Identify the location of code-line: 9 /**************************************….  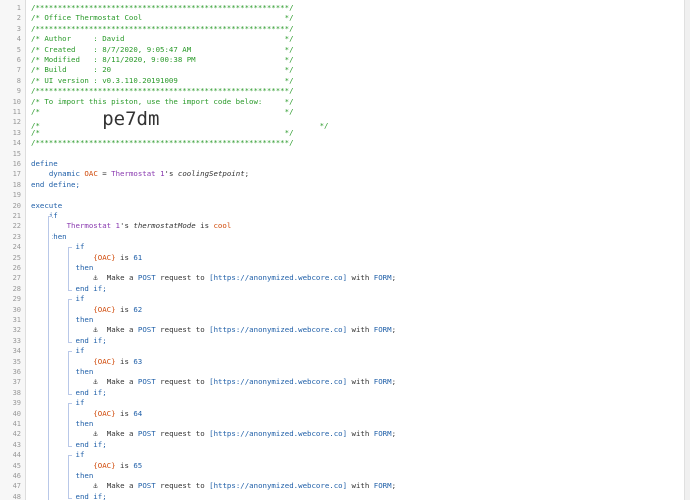
(342, 91).